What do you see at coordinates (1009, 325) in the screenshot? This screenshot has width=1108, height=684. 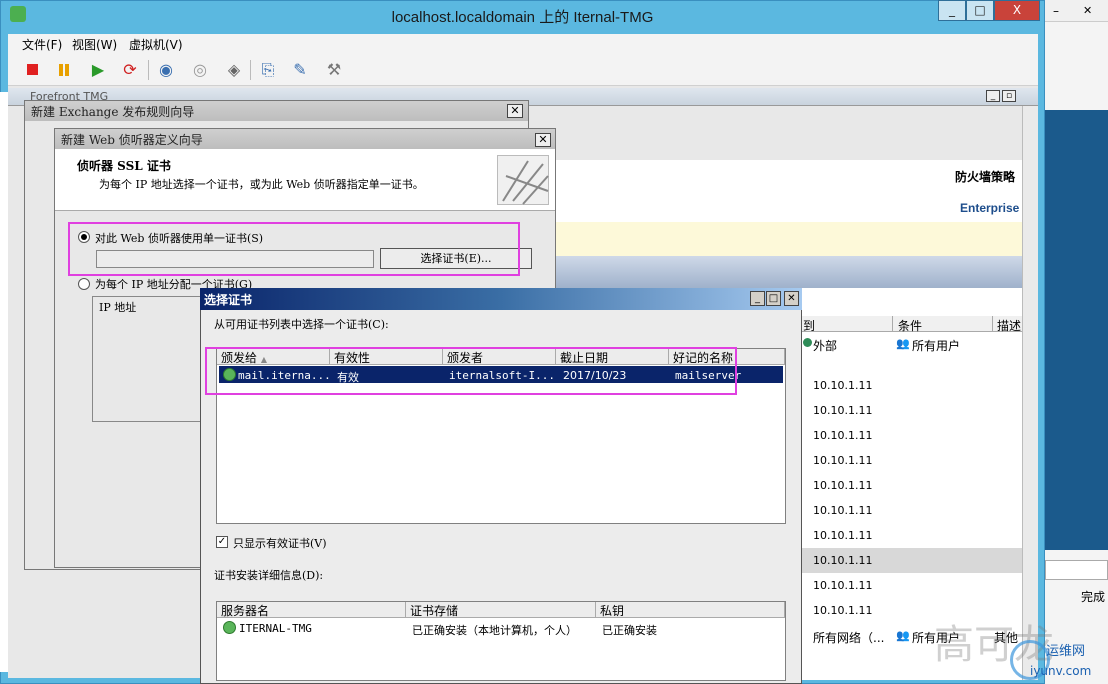 I see `col-desc: 描述` at bounding box center [1009, 325].